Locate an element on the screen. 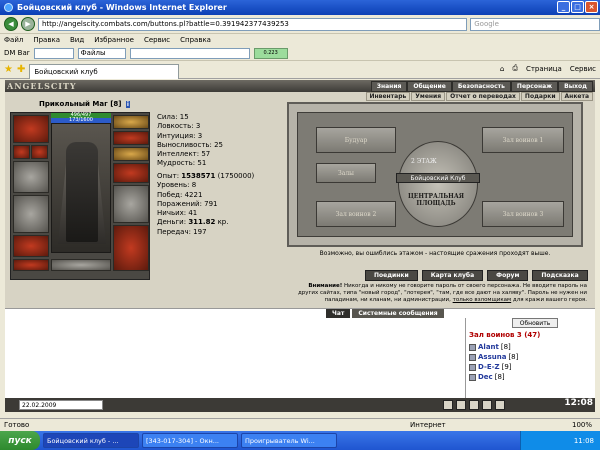  smile-icon is located at coordinates (448, 405).